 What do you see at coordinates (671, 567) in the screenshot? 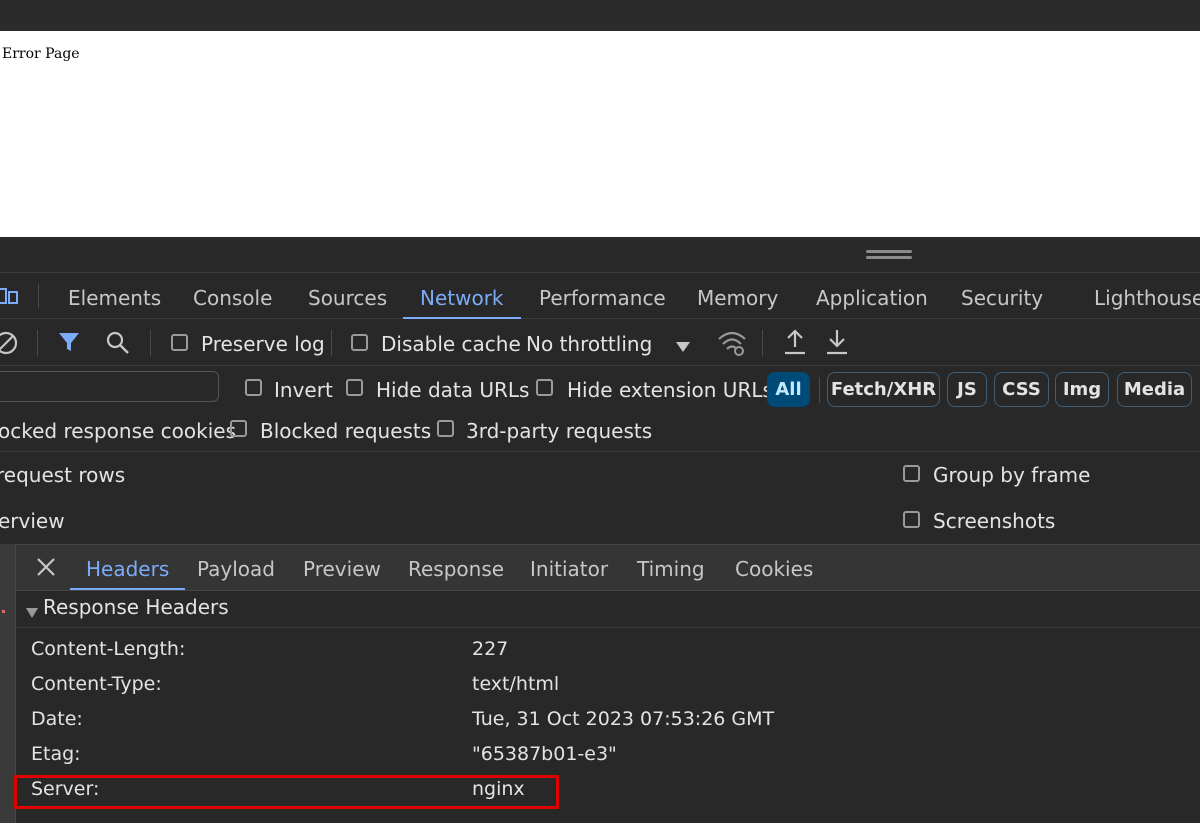
I see `tab-timing: Timing` at bounding box center [671, 567].